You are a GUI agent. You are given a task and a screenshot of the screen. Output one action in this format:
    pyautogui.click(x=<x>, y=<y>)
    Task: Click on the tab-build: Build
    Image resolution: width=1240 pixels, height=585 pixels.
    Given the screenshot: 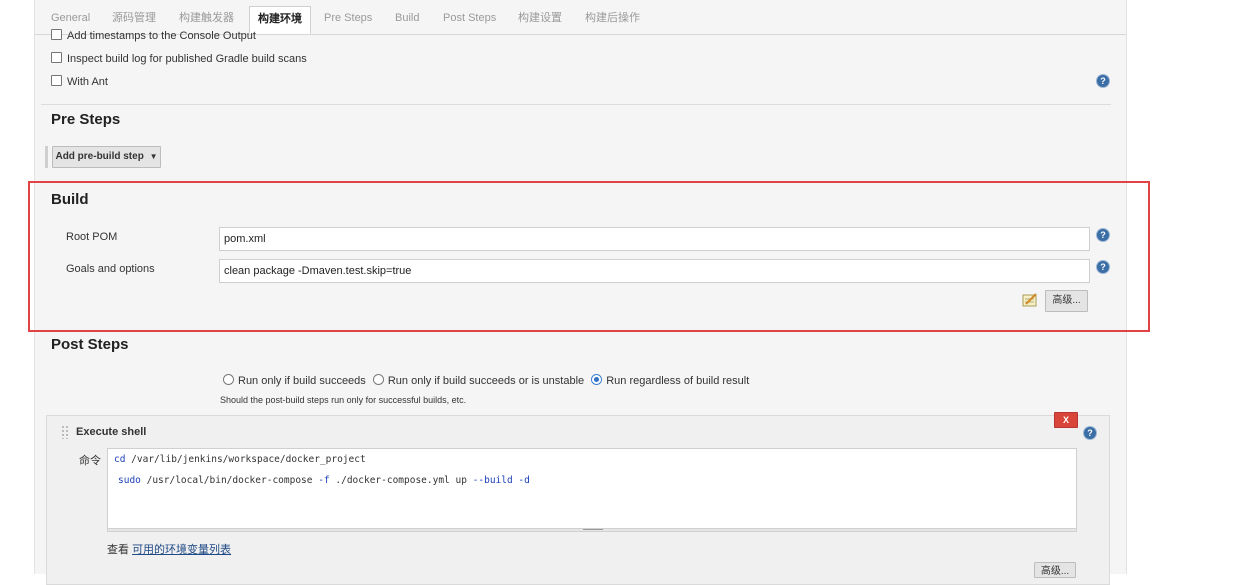 What is the action you would take?
    pyautogui.click(x=407, y=21)
    